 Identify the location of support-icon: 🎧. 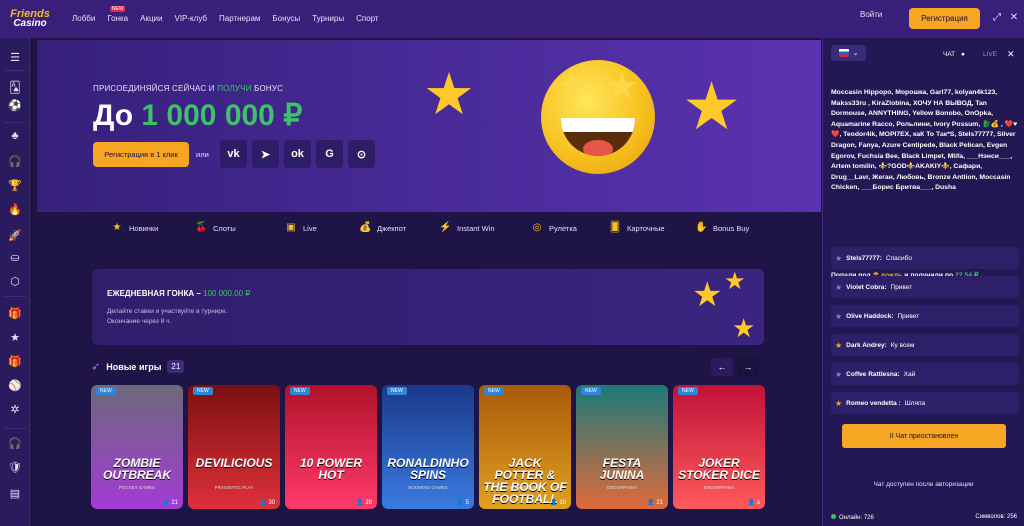
(15, 444).